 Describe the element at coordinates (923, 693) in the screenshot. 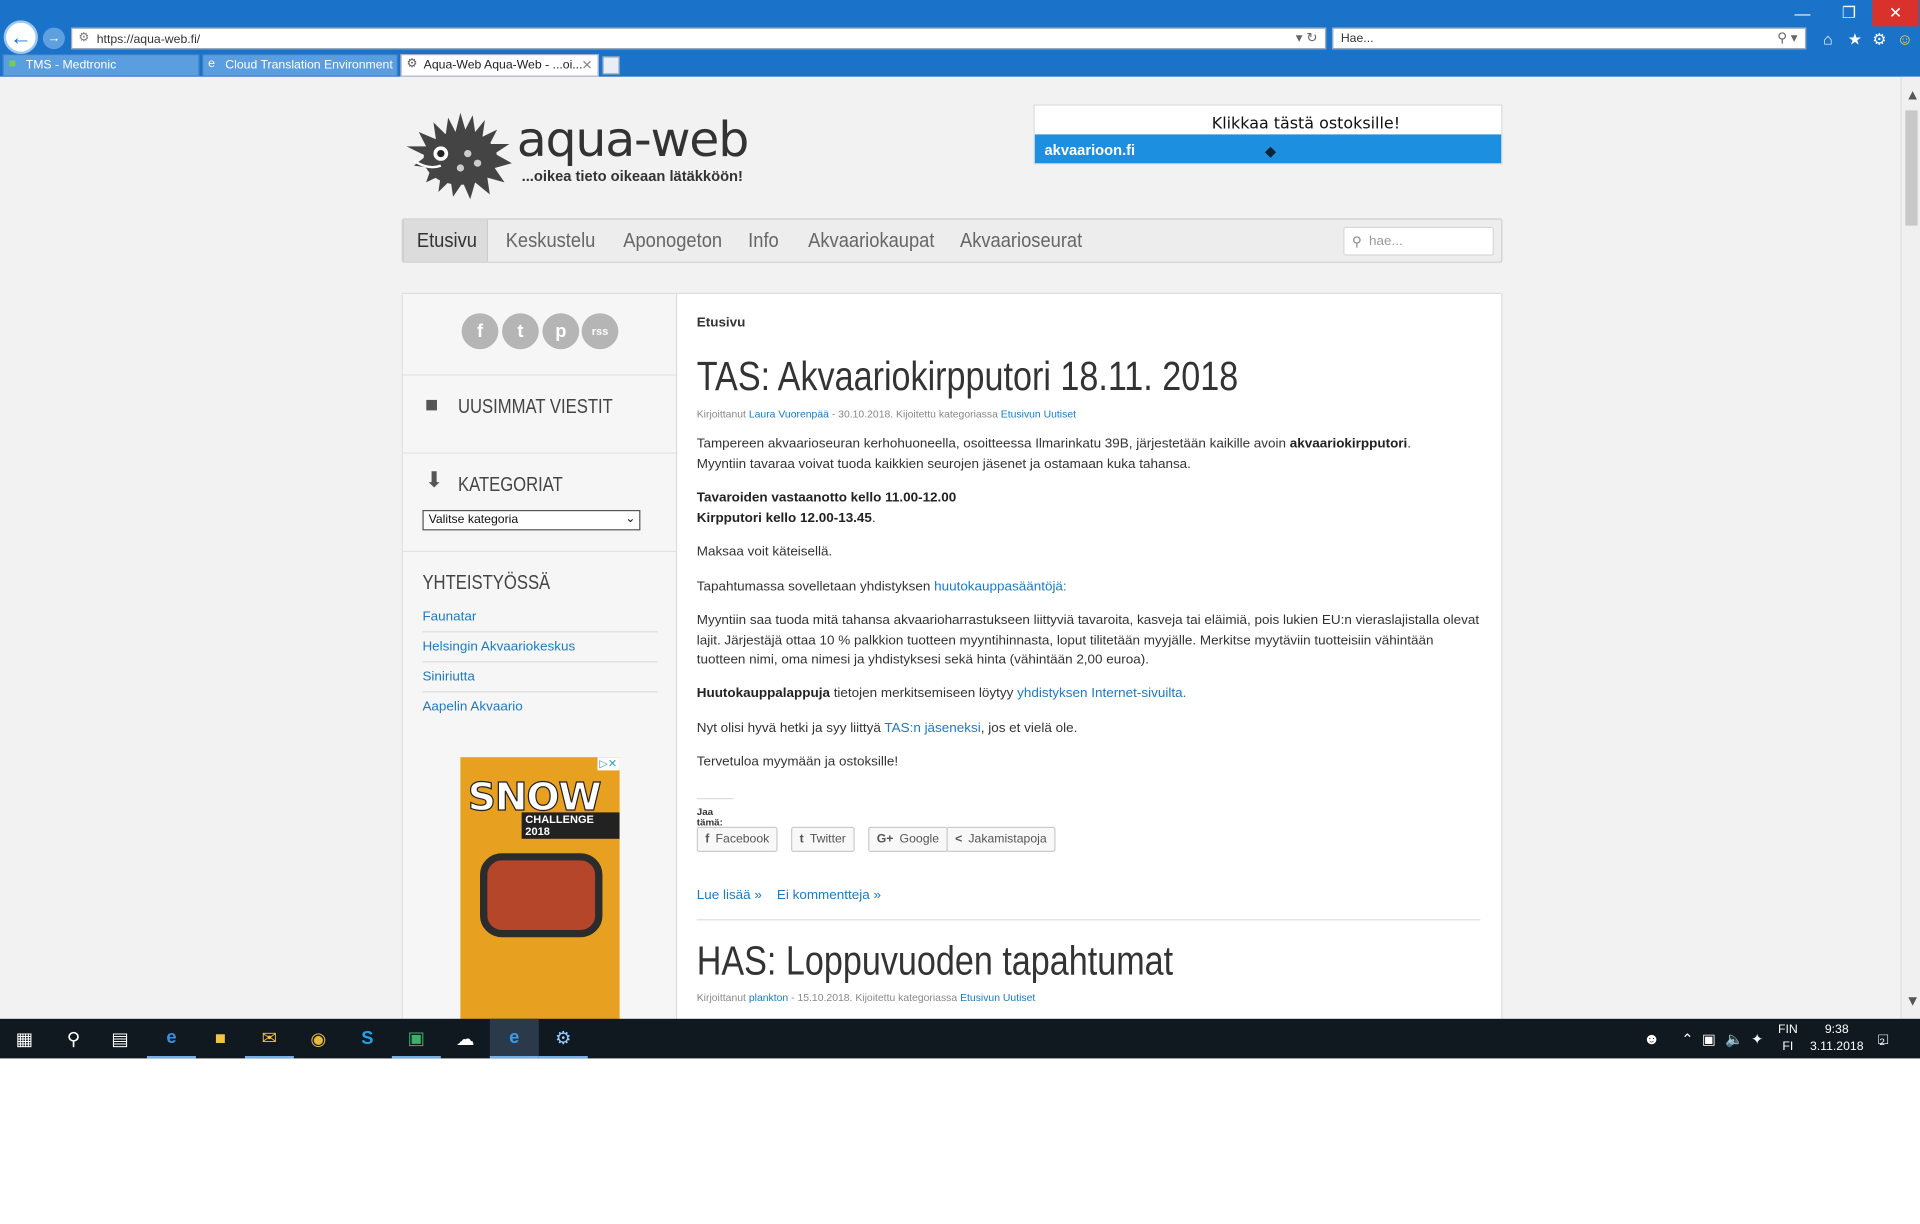

I see `text: tietojen merkitsemiseen löytyy` at that location.